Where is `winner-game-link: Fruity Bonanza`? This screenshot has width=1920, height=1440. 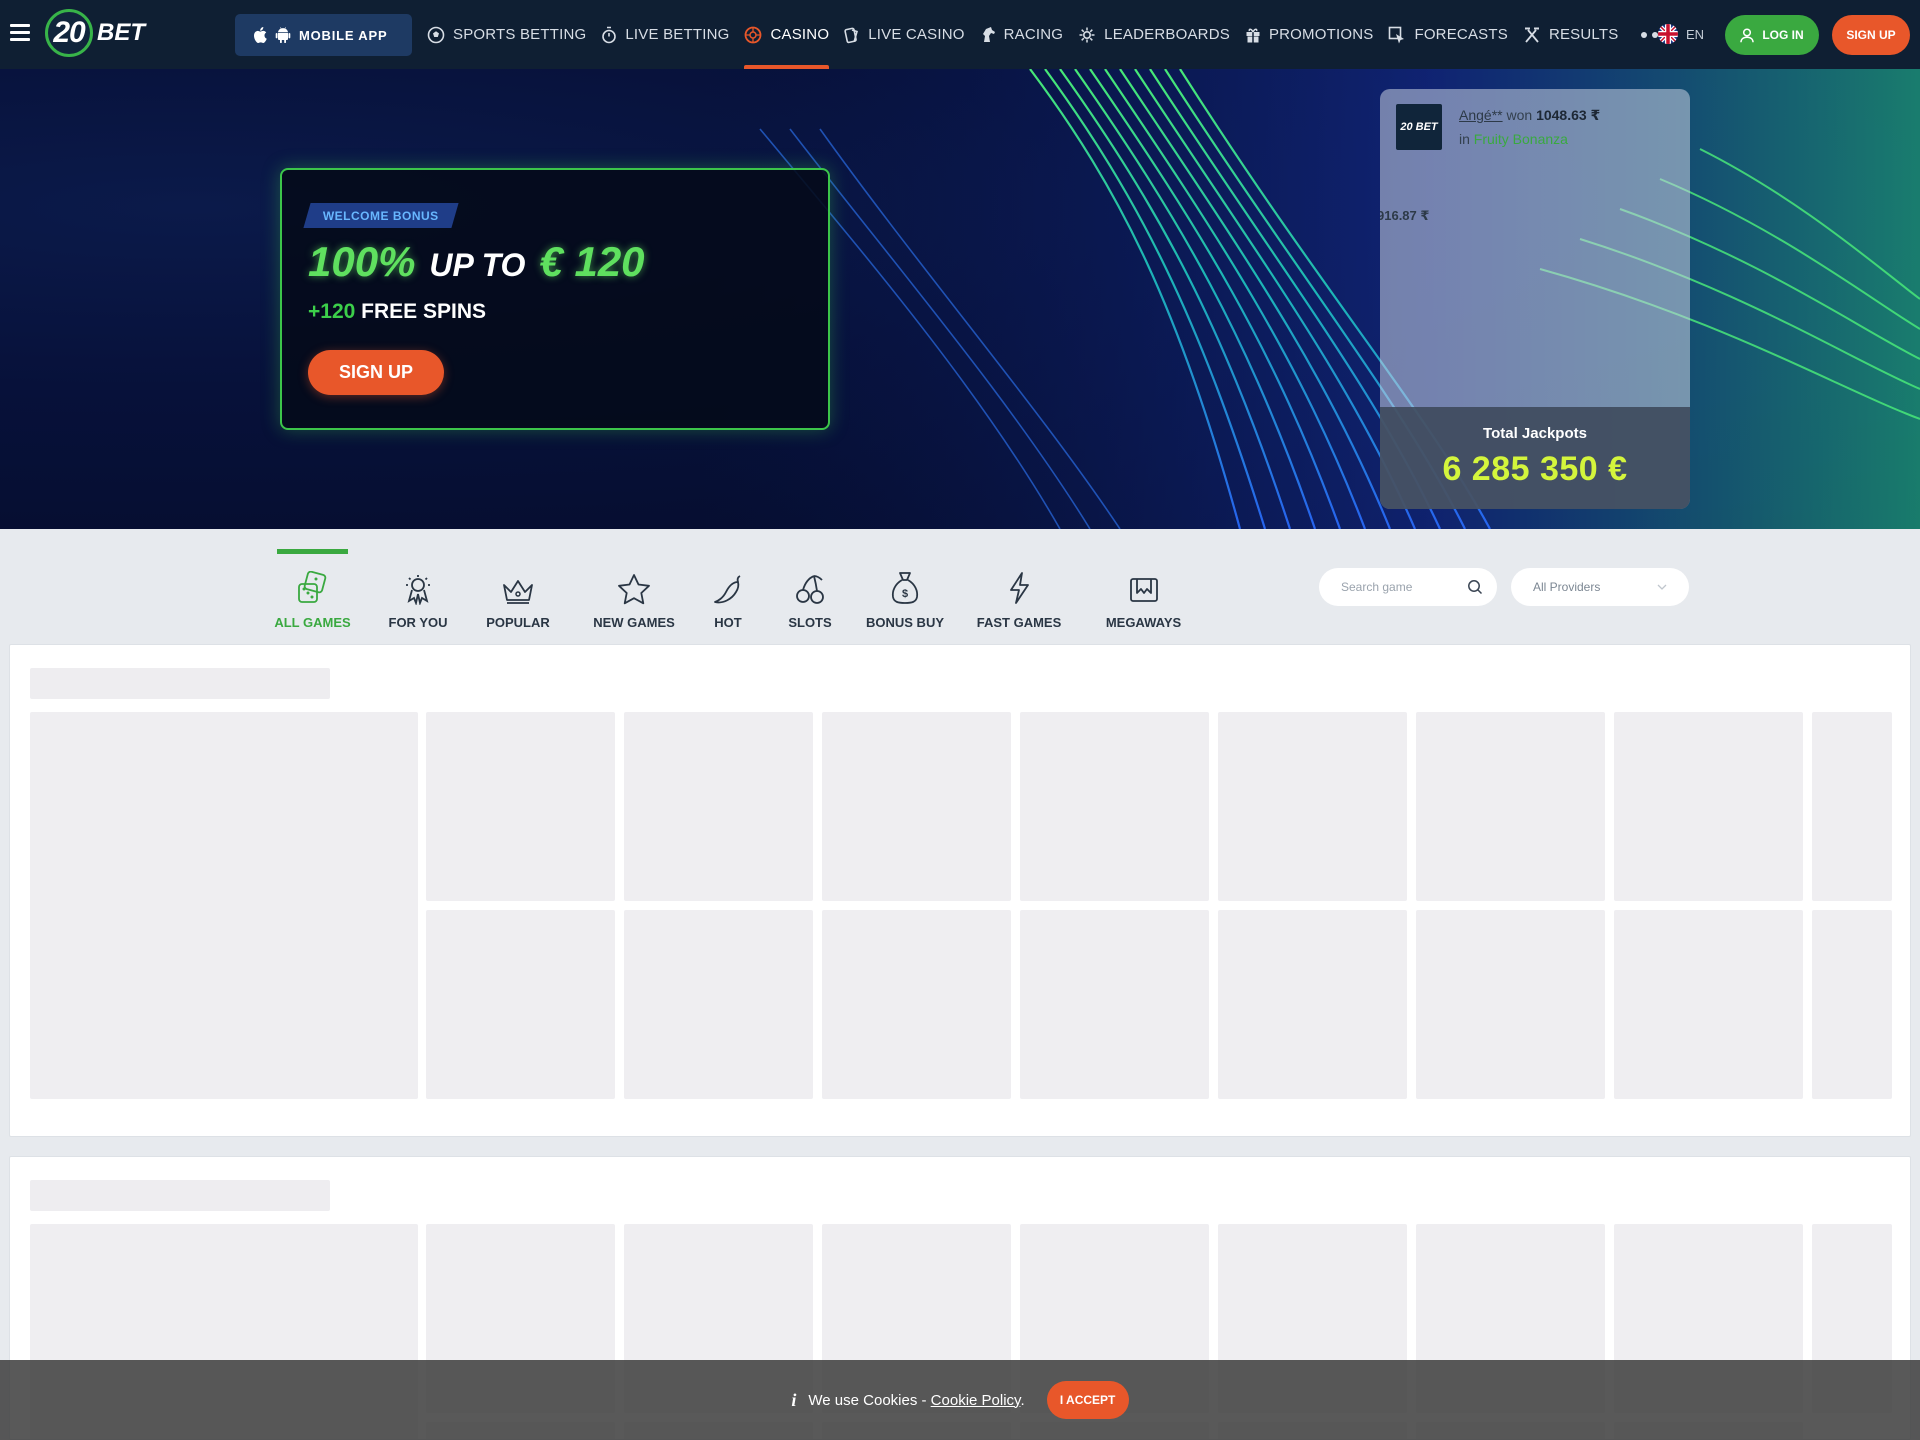 winner-game-link: Fruity Bonanza is located at coordinates (1521, 139).